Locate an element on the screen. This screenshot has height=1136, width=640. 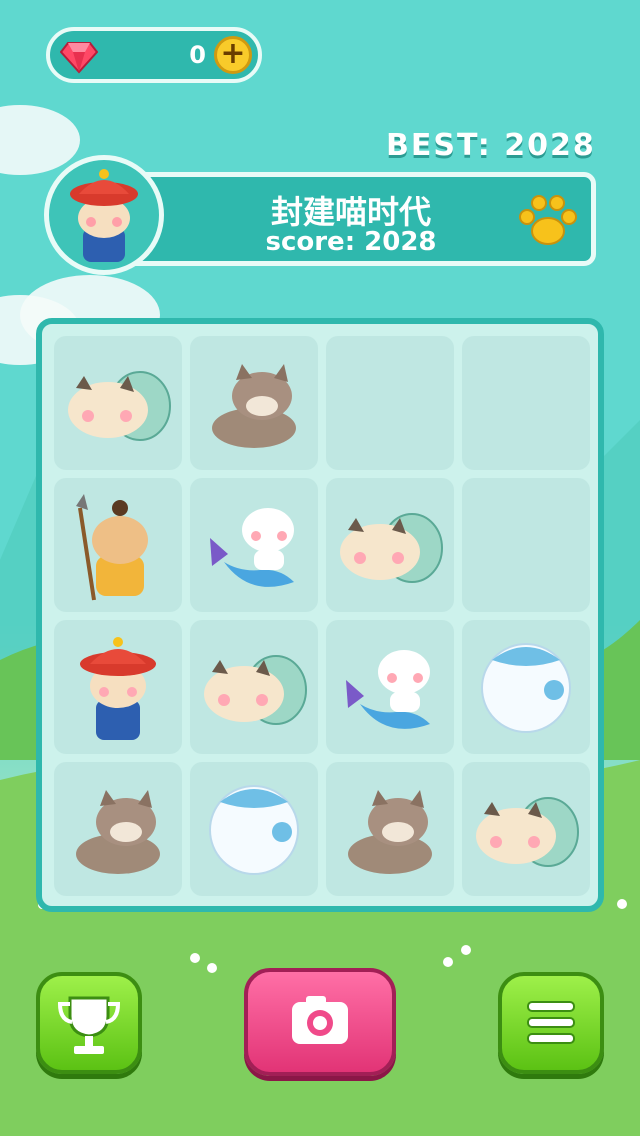
trophy-icon is located at coordinates (89, 1025).